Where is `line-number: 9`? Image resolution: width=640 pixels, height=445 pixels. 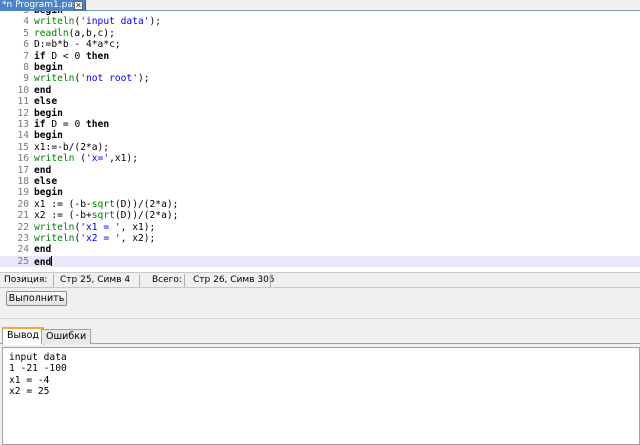 line-number: 9 is located at coordinates (26, 79).